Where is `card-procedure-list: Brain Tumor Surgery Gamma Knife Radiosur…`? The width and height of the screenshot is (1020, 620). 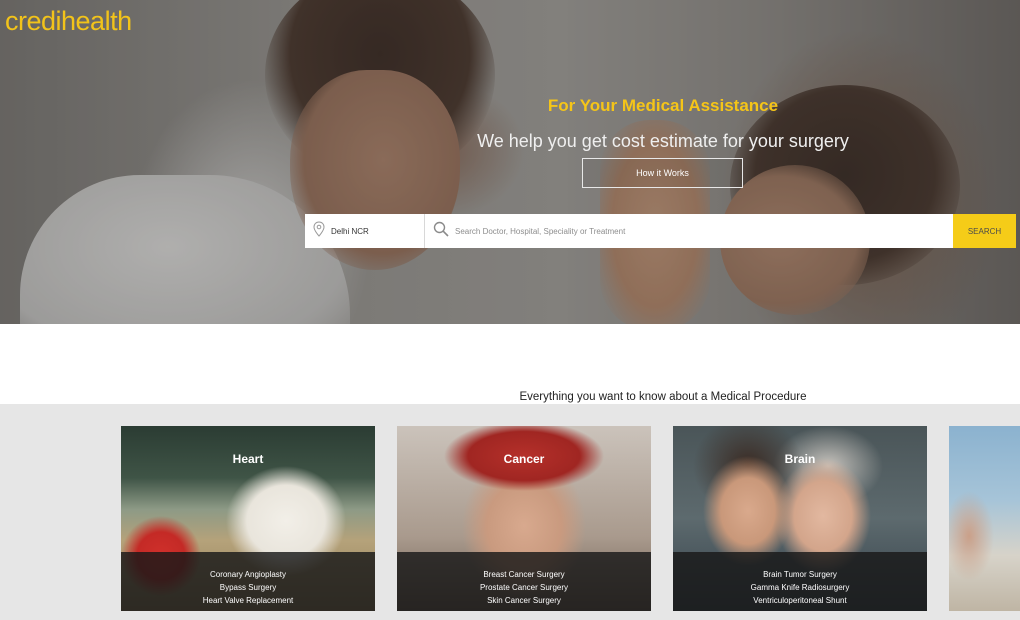
card-procedure-list: Brain Tumor Surgery Gamma Knife Radiosur… is located at coordinates (800, 581).